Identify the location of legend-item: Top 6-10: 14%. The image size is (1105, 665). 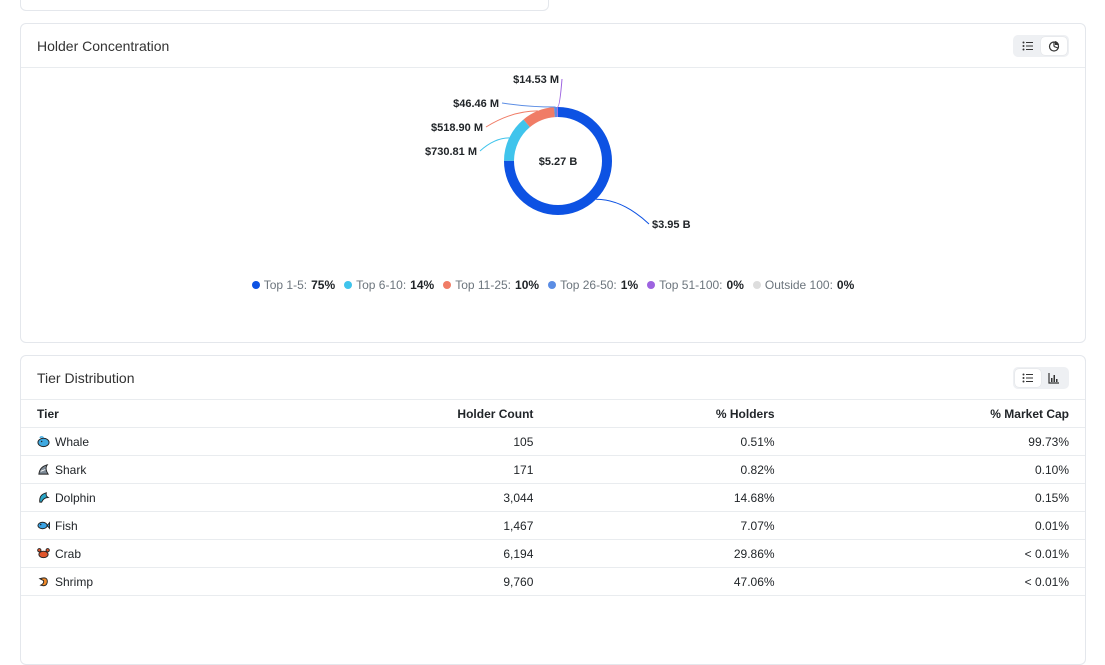
(389, 285).